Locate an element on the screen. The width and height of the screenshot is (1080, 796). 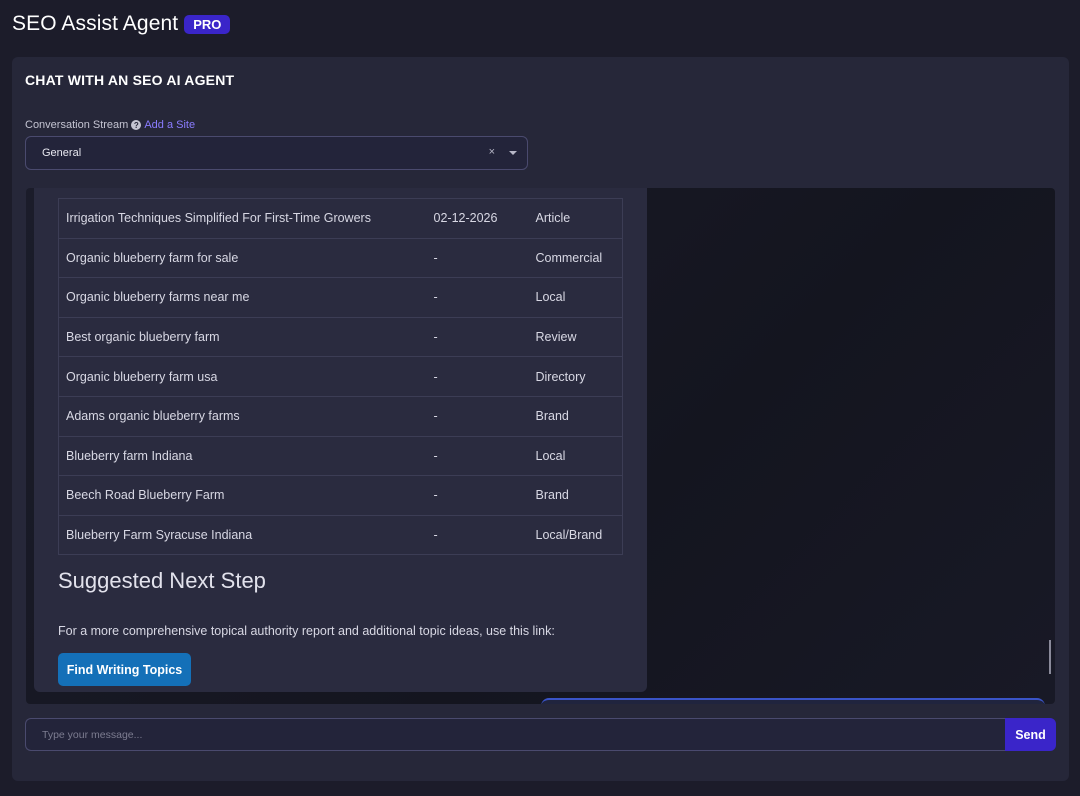
table-row: Organic blueberry farms near me - Local is located at coordinates (340, 297).